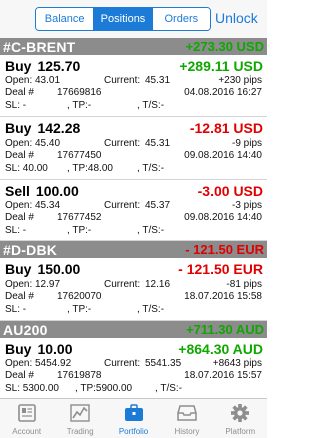 This screenshot has height=438, width=320. What do you see at coordinates (39, 46) in the screenshot?
I see `symbol-name: #C-BRENT` at bounding box center [39, 46].